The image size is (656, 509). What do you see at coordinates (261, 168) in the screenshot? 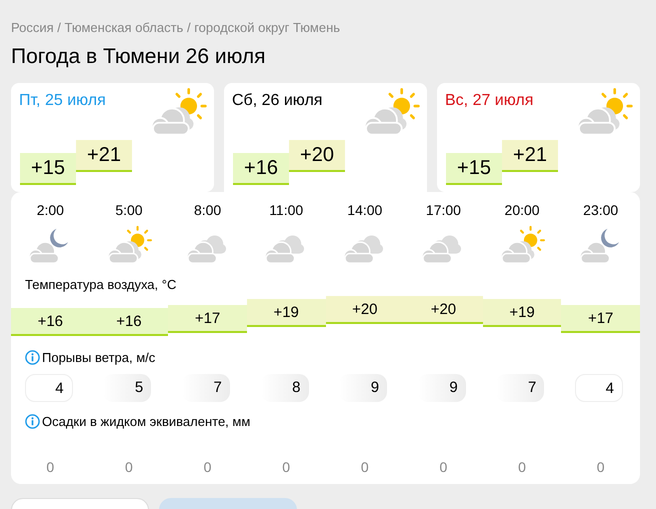
I see `min-temperature: +16` at bounding box center [261, 168].